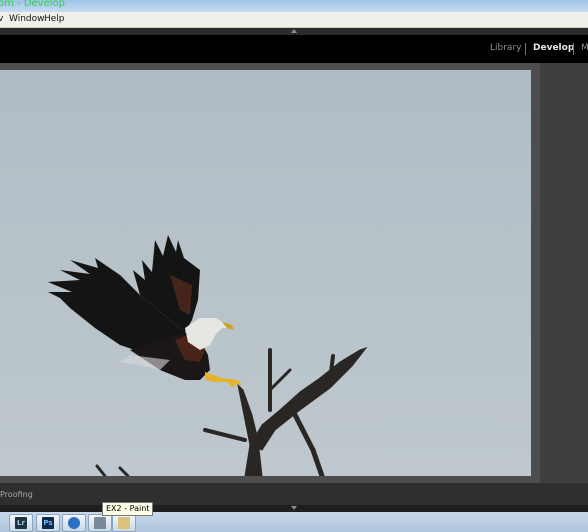 The width and height of the screenshot is (588, 532). What do you see at coordinates (294, 49) in the screenshot?
I see `module-picker: Library Develop M` at bounding box center [294, 49].